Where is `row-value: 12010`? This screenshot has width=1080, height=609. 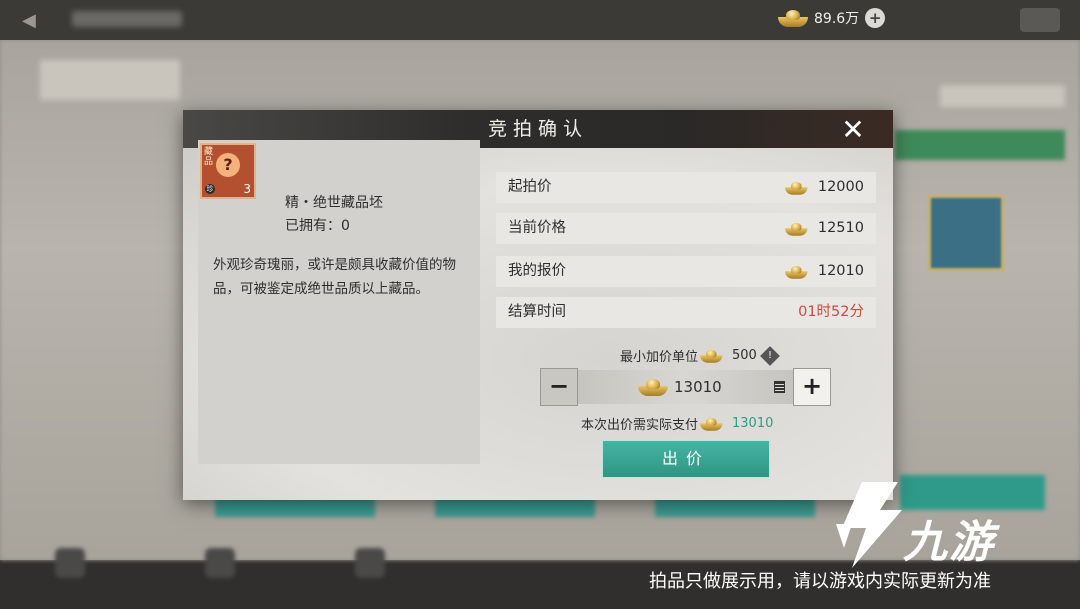 row-value: 12010 is located at coordinates (824, 271).